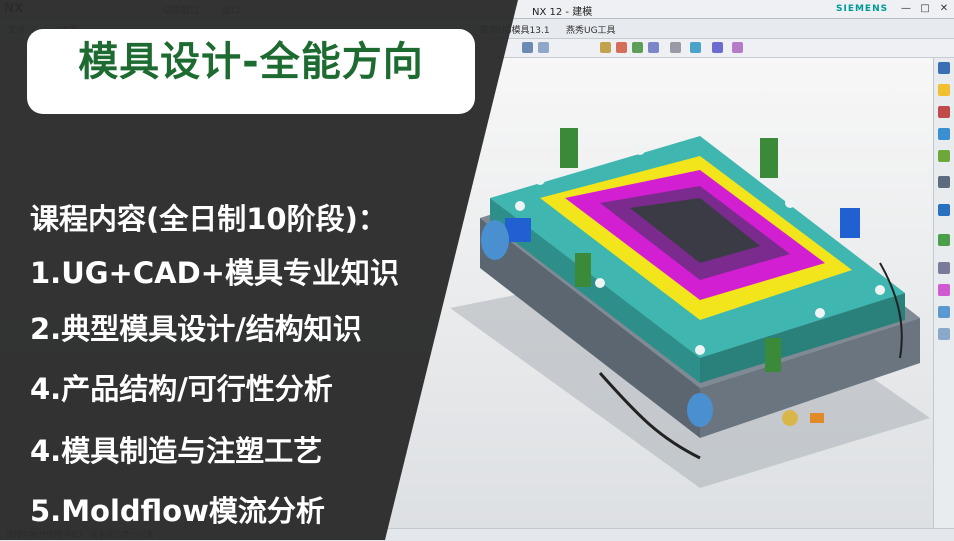 This screenshot has height=541, width=954. I want to click on maximize-button: □, so click(925, 8).